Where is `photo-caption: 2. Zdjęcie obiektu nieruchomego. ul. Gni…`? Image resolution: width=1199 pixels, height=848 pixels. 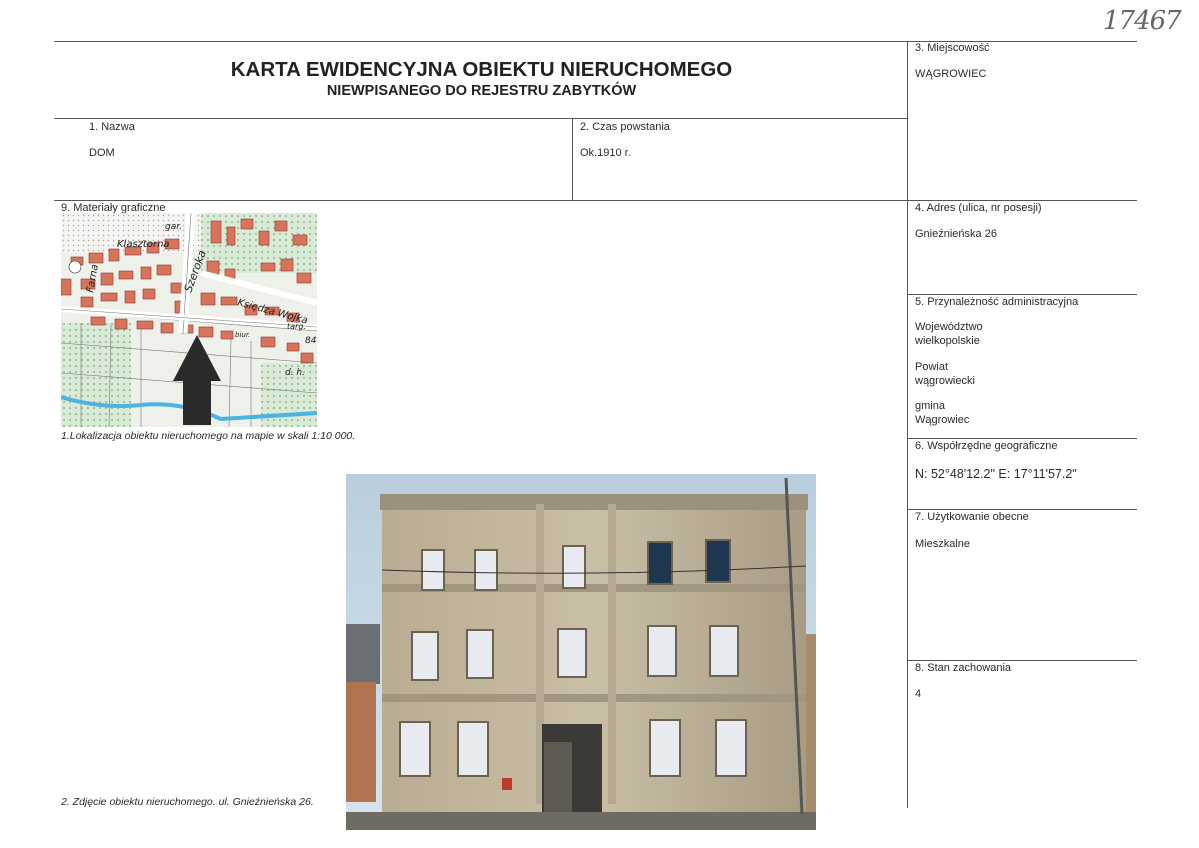
photo-caption: 2. Zdjęcie obiektu nieruchomego. ul. Gni… is located at coordinates (187, 802).